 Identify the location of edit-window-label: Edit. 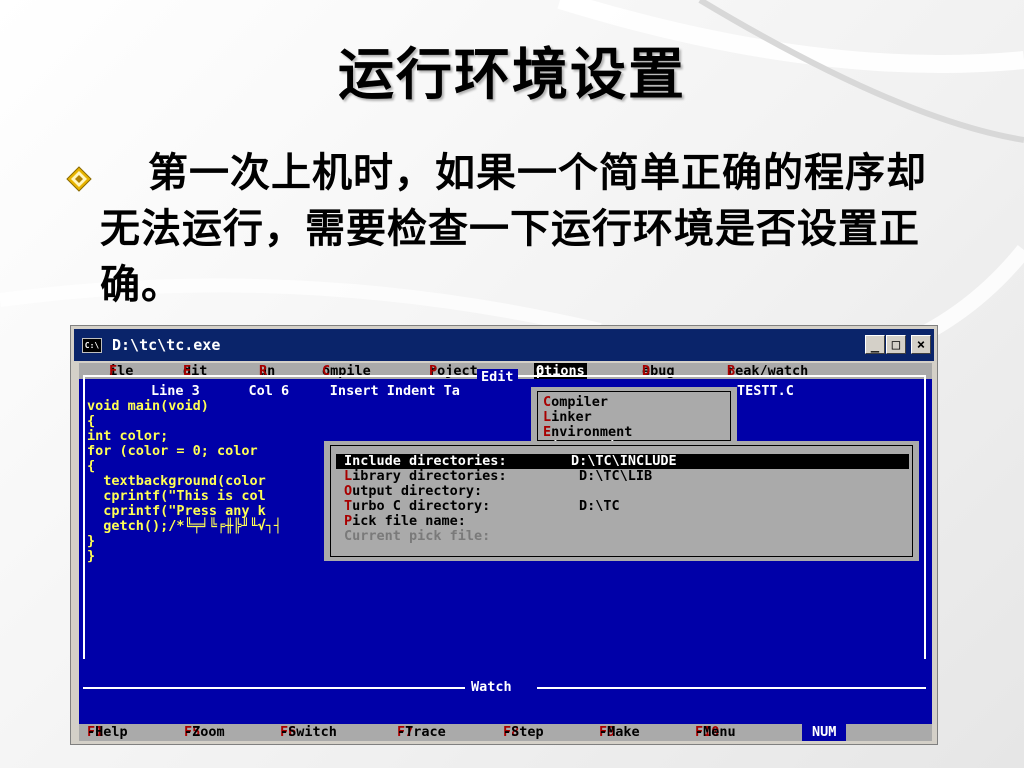
(497, 377).